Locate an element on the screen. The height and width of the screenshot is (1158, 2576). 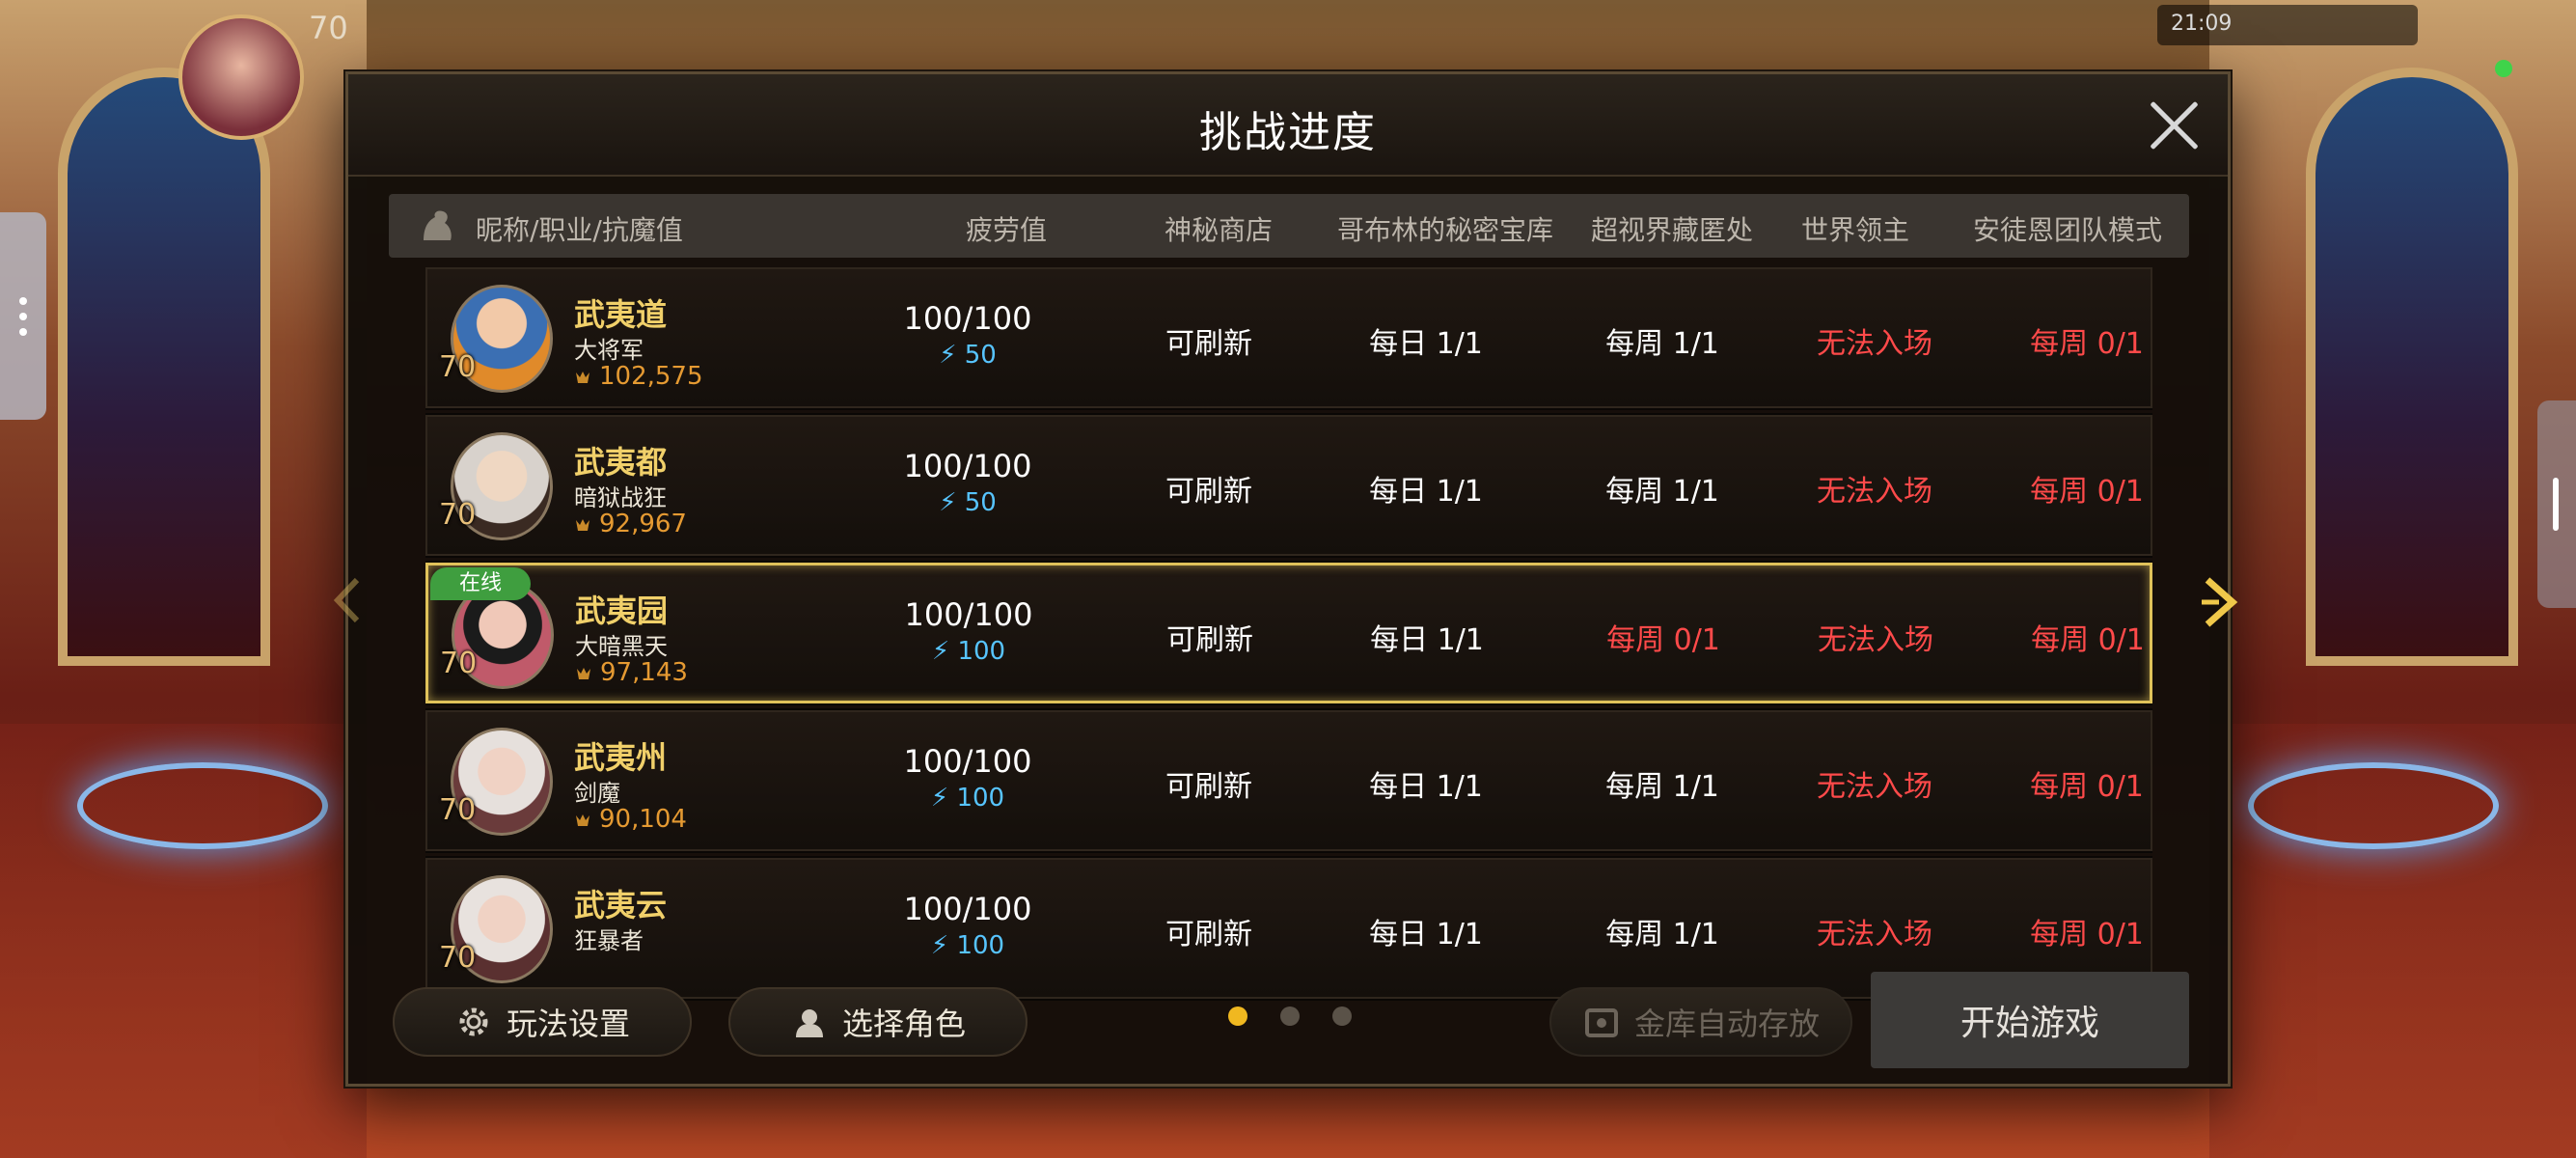
status-indicator-dot is located at coordinates (2503, 68).